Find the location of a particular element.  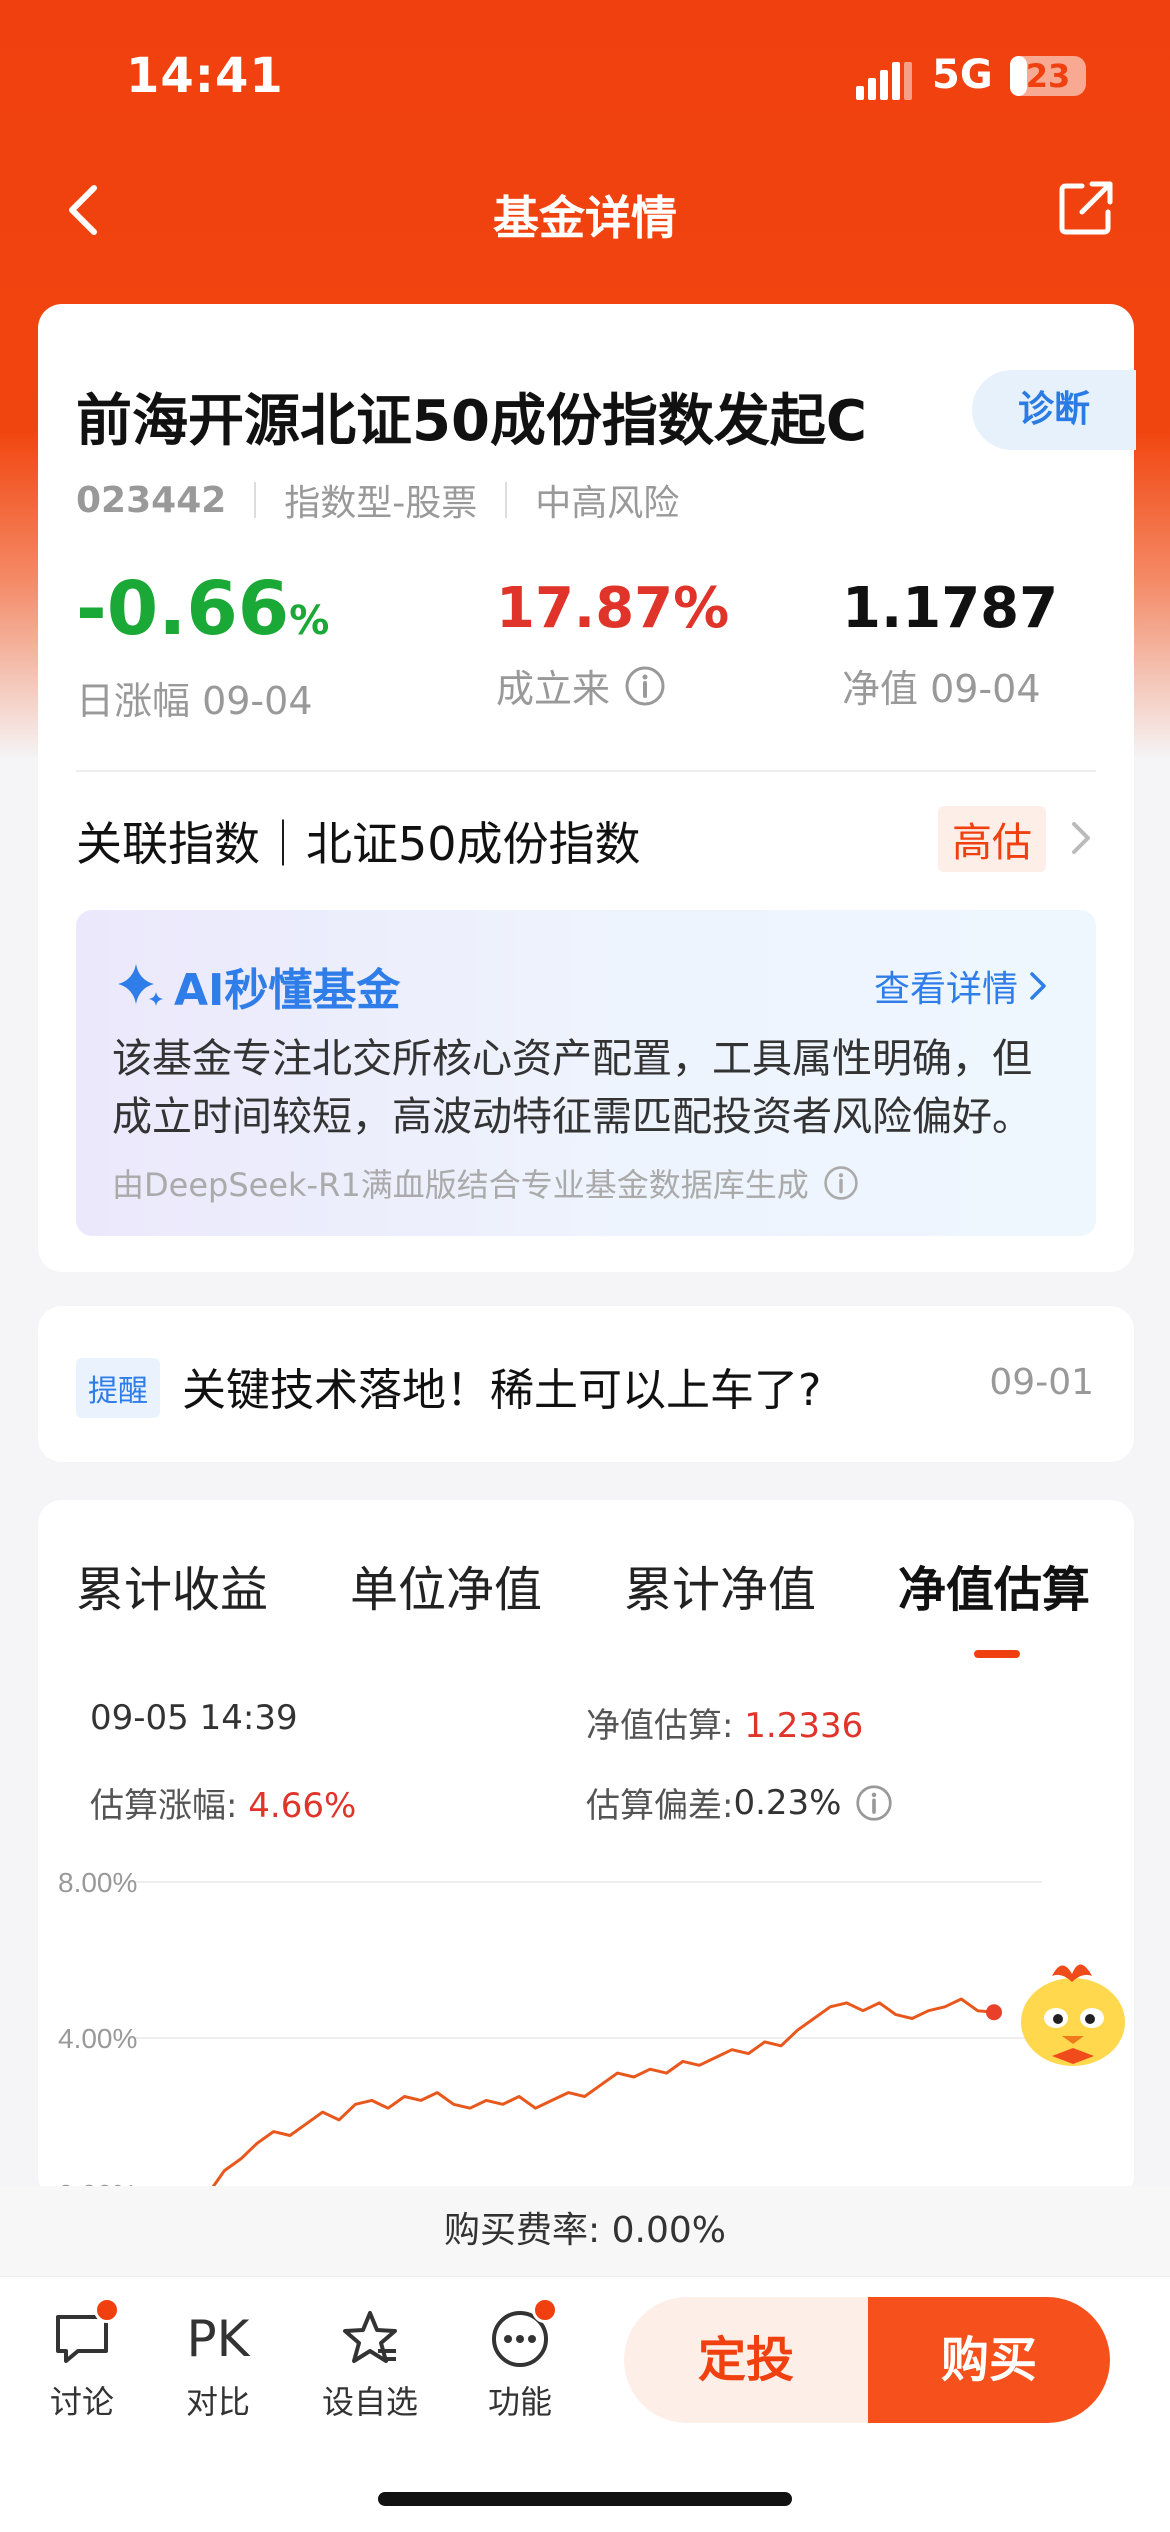

fund-type: 指数型-股票 is located at coordinates (381, 503).